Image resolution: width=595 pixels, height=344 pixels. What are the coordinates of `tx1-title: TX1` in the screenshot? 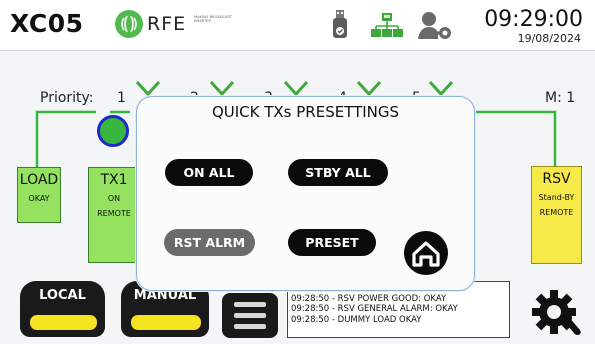 It's located at (114, 180).